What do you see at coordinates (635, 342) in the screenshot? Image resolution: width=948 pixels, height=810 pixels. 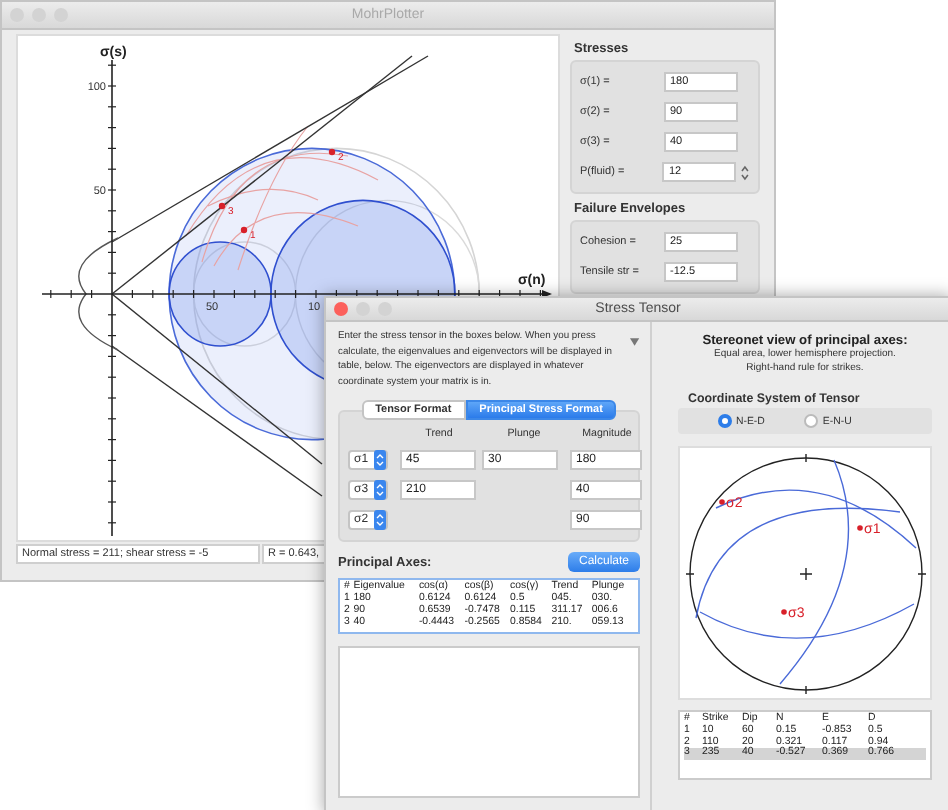 I see `collapse-caret-icon` at bounding box center [635, 342].